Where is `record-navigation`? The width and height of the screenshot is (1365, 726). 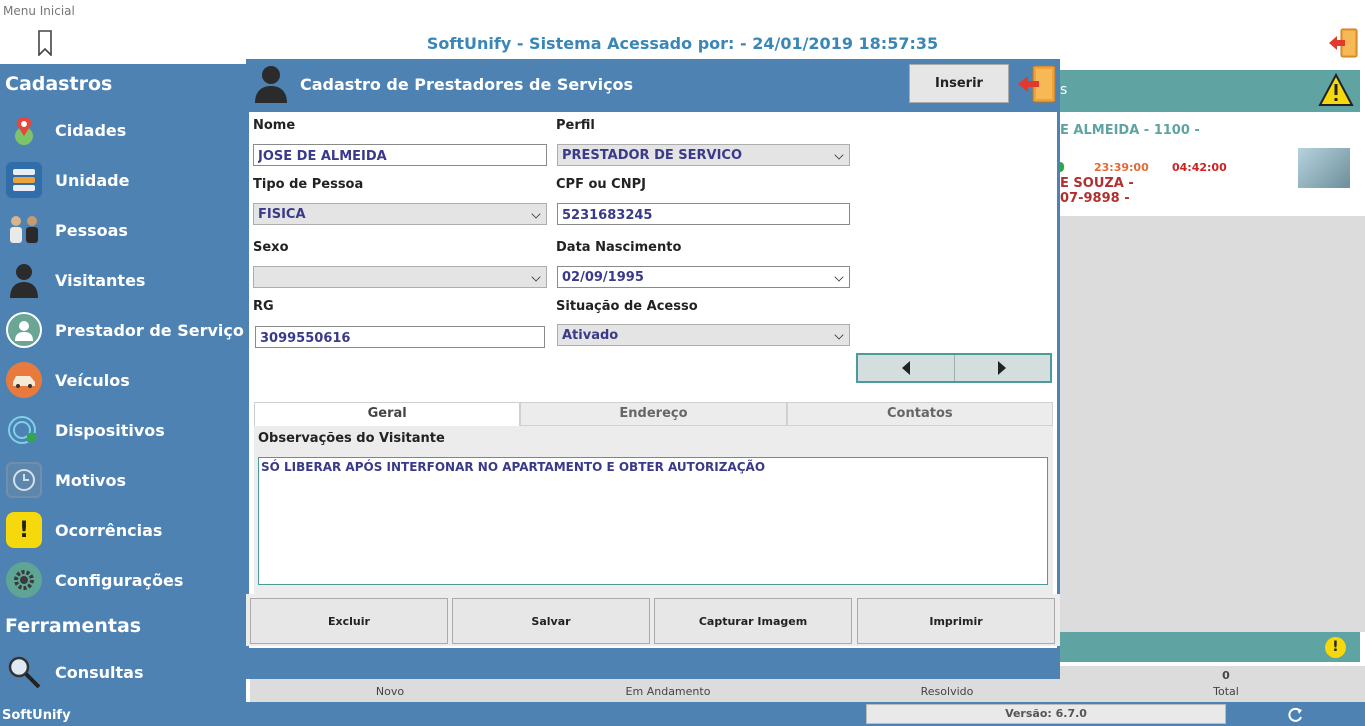 record-navigation is located at coordinates (954, 368).